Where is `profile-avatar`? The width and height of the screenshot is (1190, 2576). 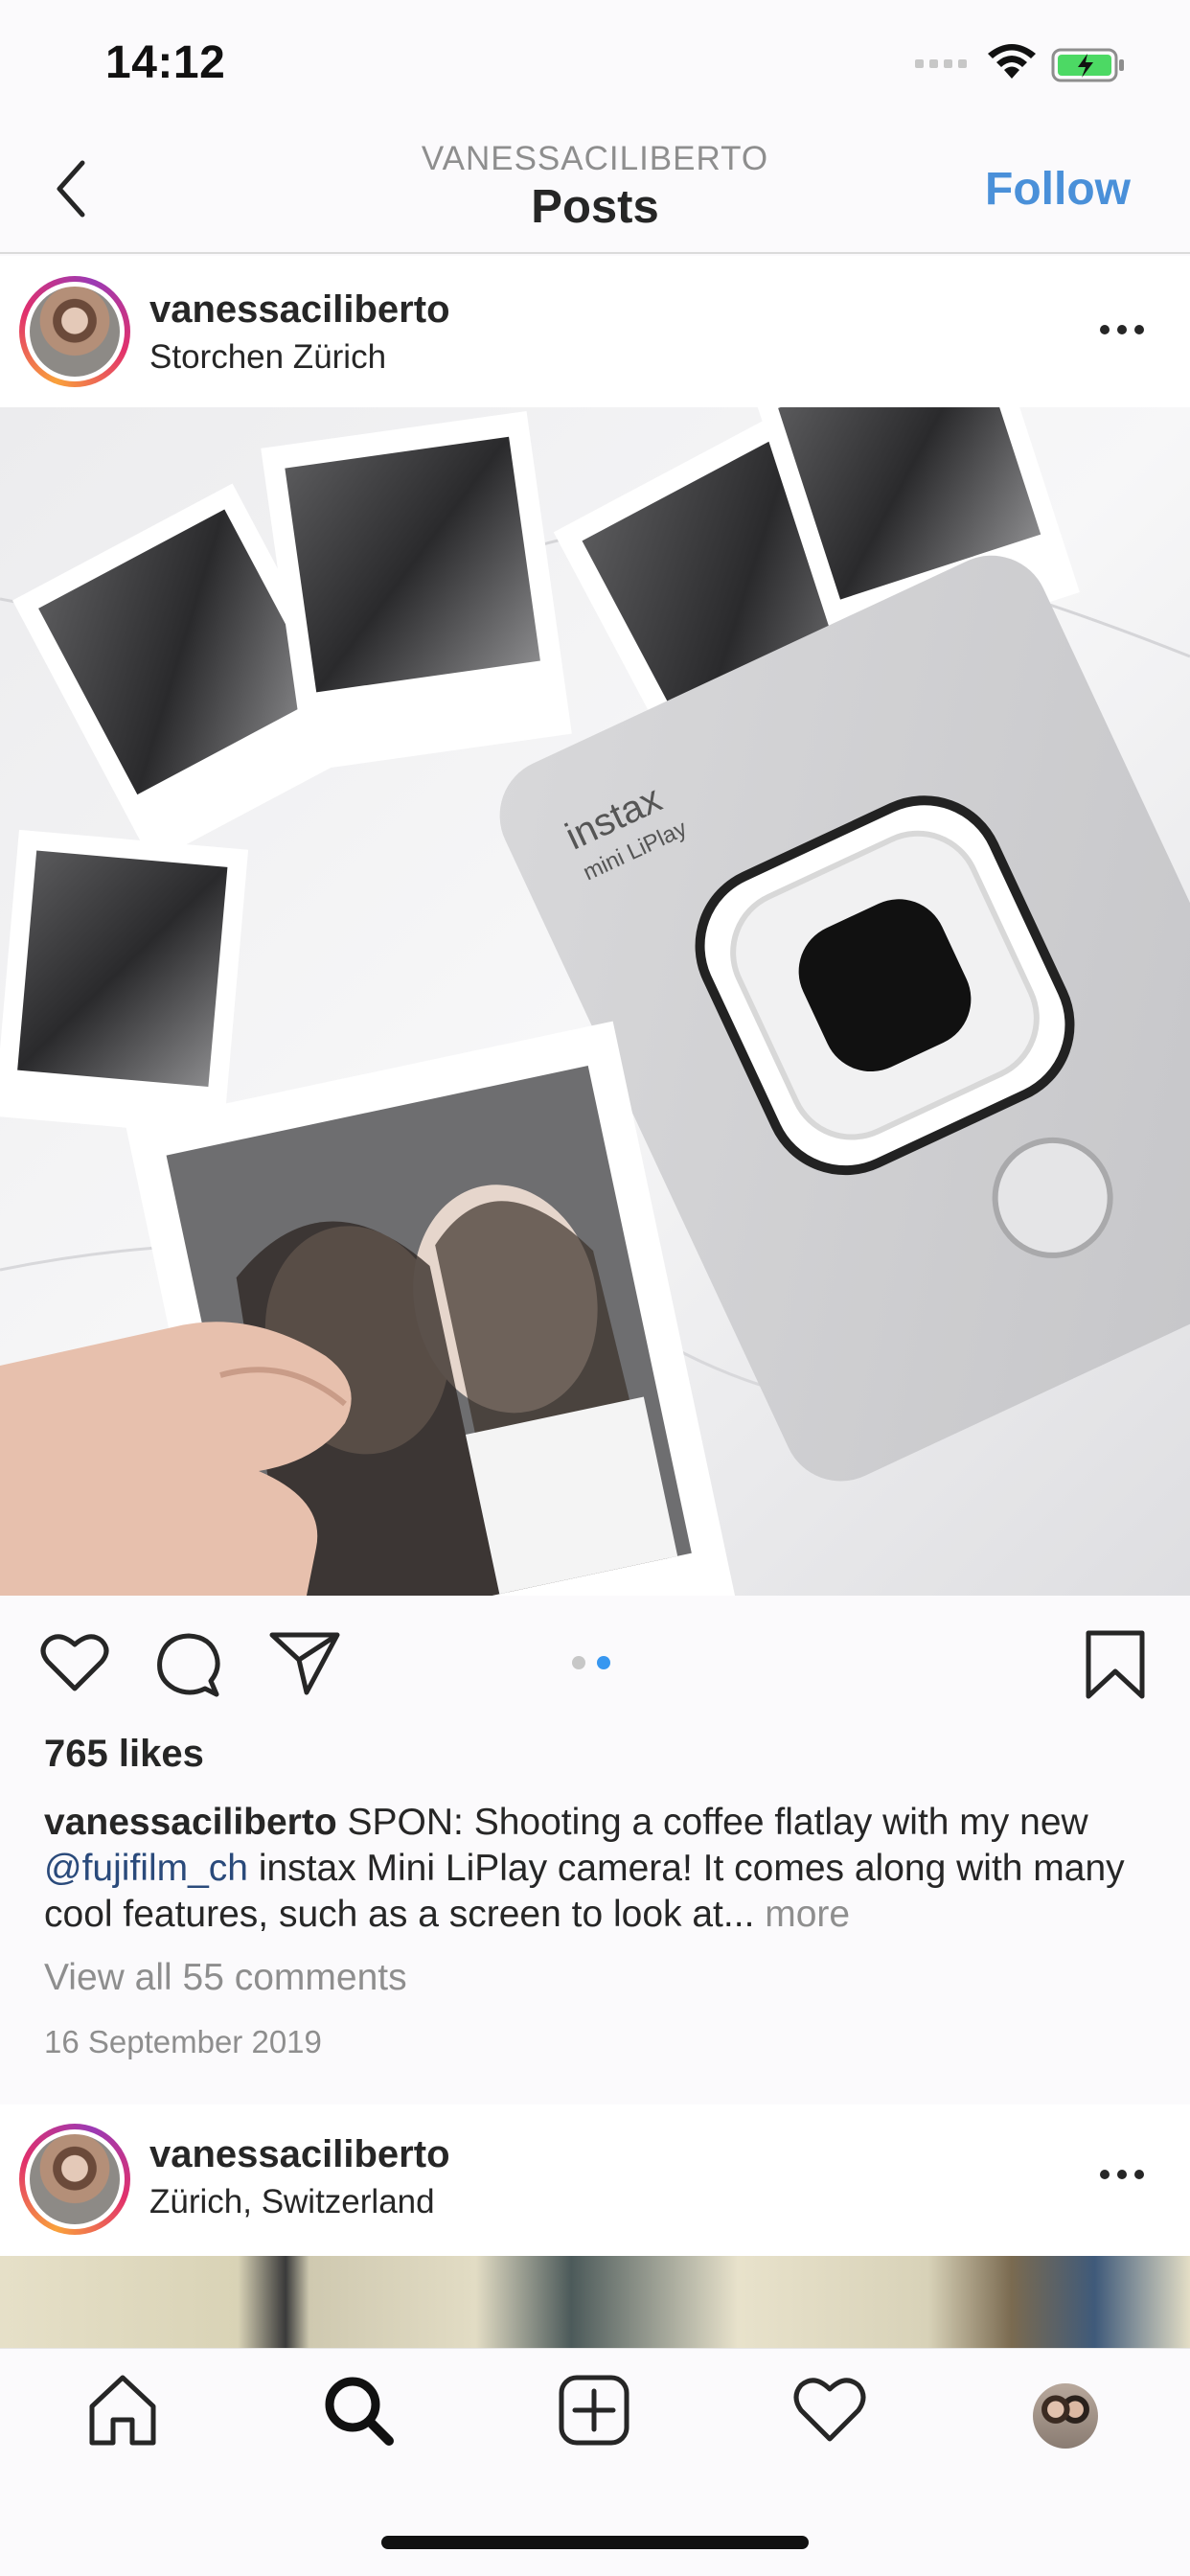
profile-avatar is located at coordinates (1066, 2416).